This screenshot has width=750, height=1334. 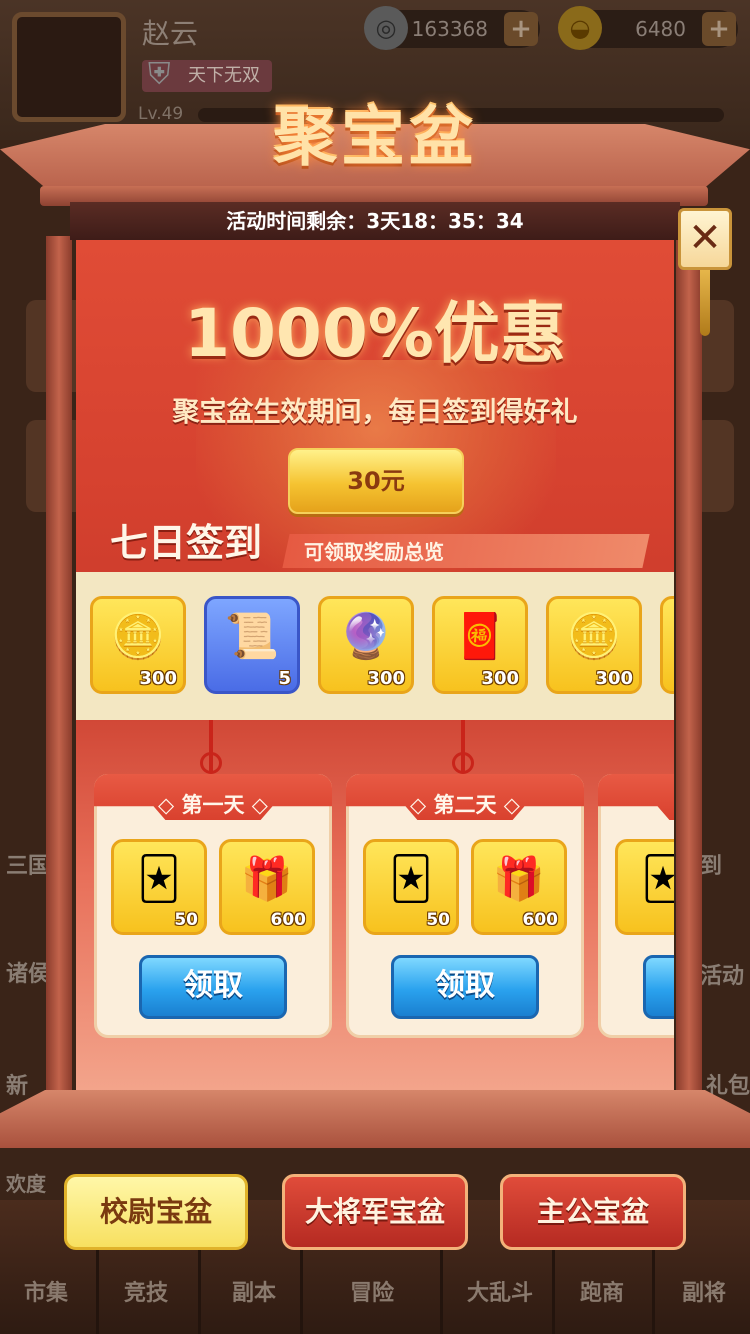 I want to click on purple-orb-icon: 🔮, so click(x=366, y=636).